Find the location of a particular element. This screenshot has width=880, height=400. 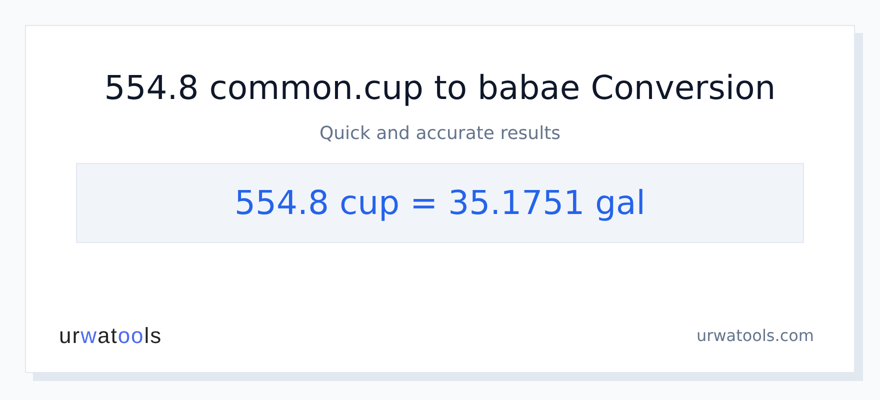

logo: urwatools is located at coordinates (110, 336).